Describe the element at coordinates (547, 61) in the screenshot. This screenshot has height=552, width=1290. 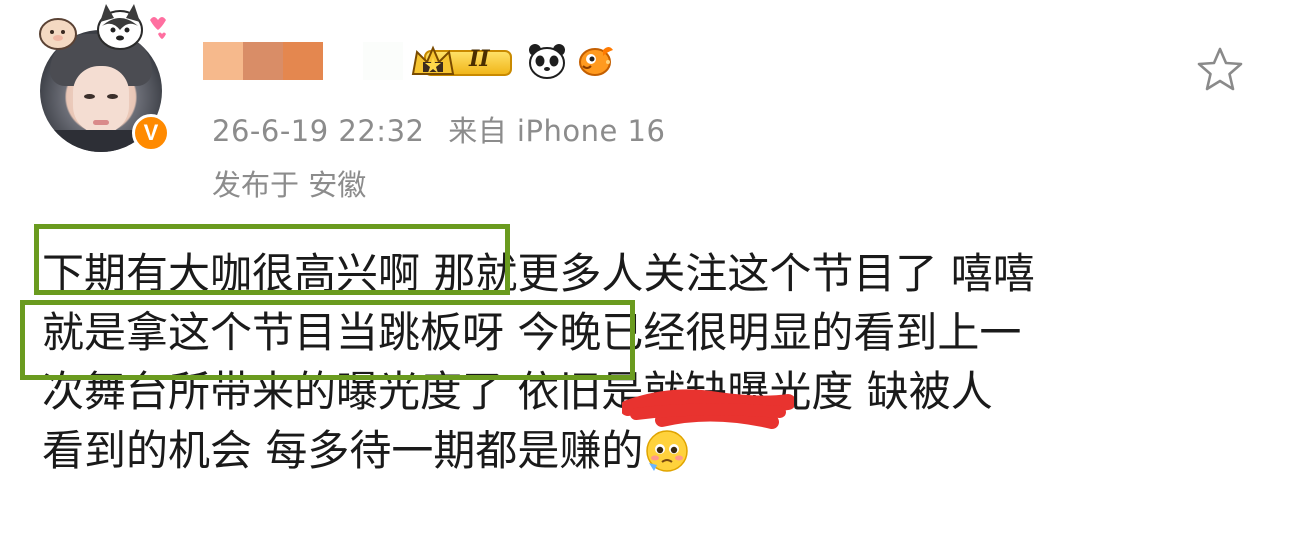
I see `panda-emoji-icon` at that location.